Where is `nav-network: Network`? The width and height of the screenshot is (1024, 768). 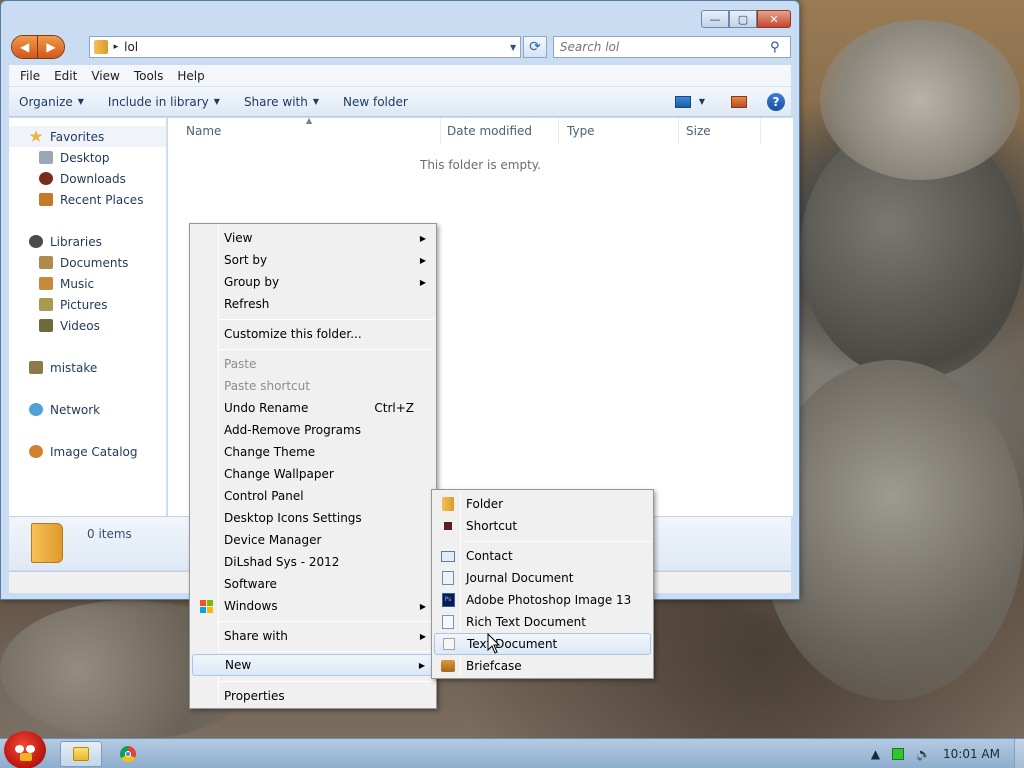
nav-network: Network is located at coordinates (87, 409).